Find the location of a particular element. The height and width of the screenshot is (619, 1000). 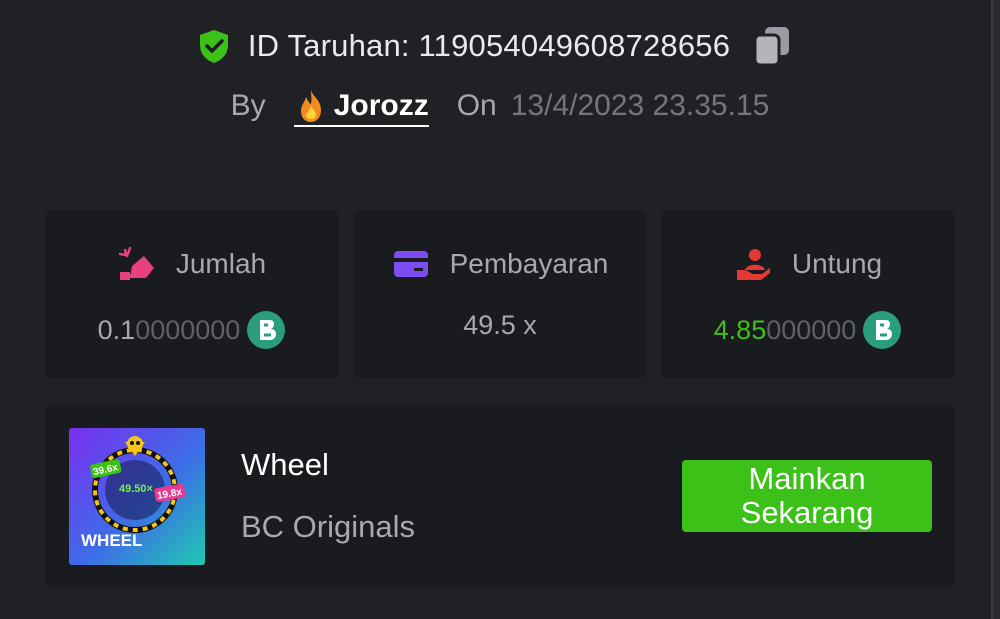

bet-id-row: ID Taruhan: 119054049608728656 is located at coordinates (500, 46).